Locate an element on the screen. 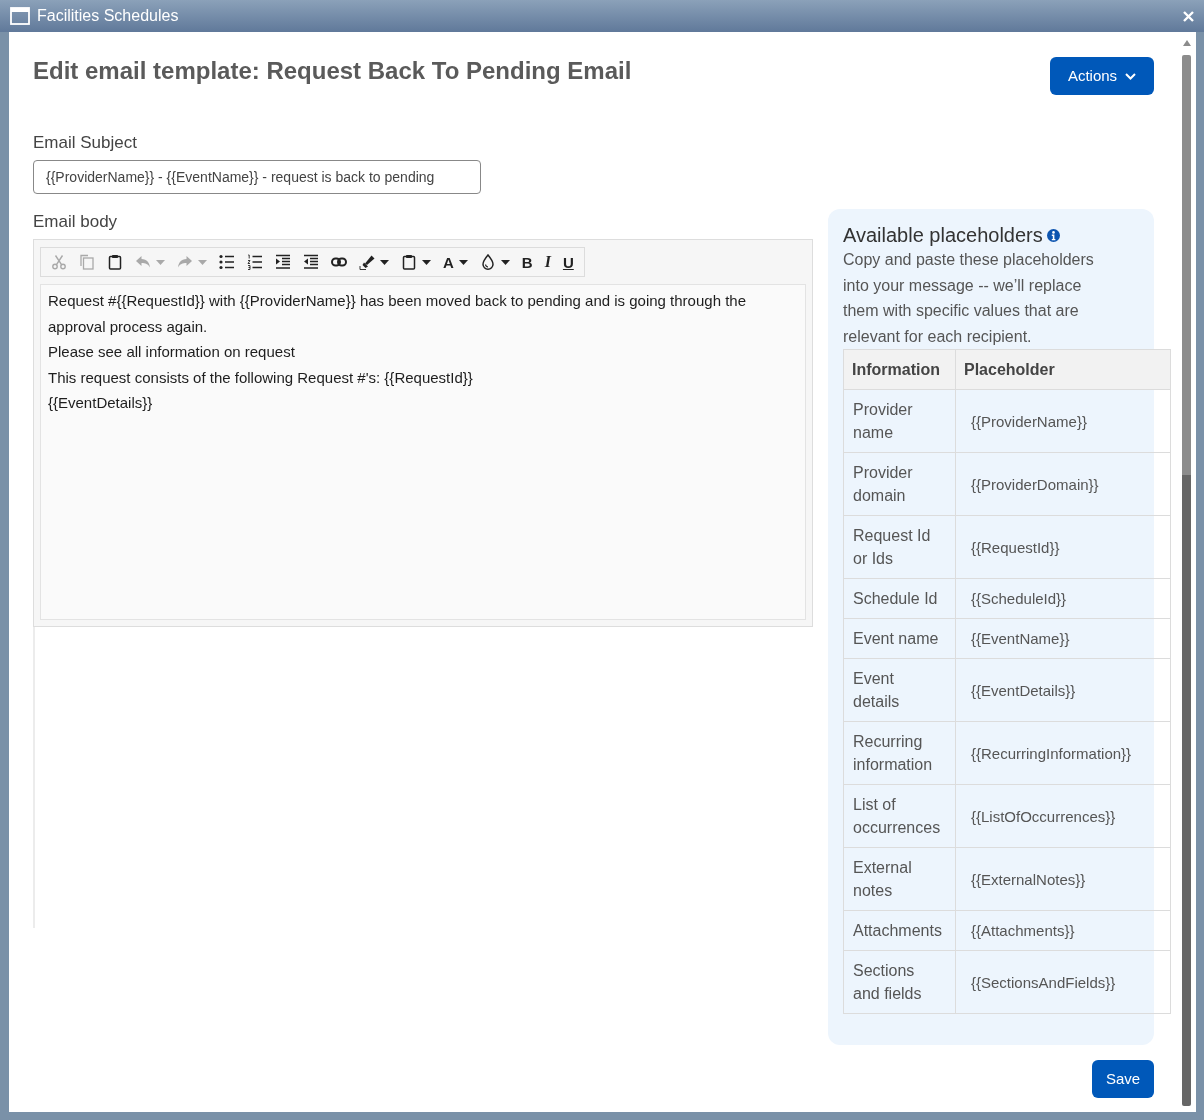 The width and height of the screenshot is (1204, 1120). table-cell: {{RecurringInformation}} is located at coordinates (1063, 753).